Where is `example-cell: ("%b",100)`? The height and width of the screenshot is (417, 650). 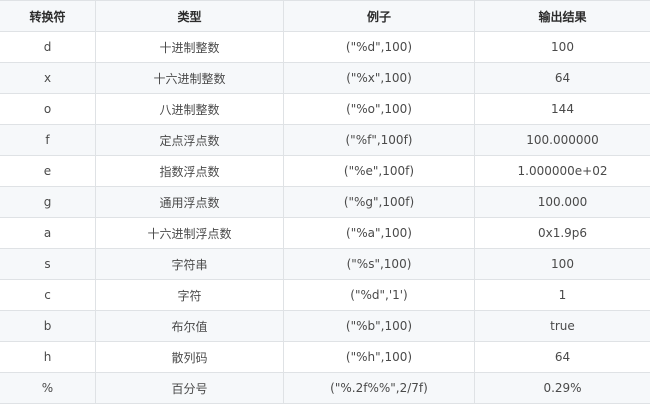
example-cell: ("%b",100) is located at coordinates (379, 326).